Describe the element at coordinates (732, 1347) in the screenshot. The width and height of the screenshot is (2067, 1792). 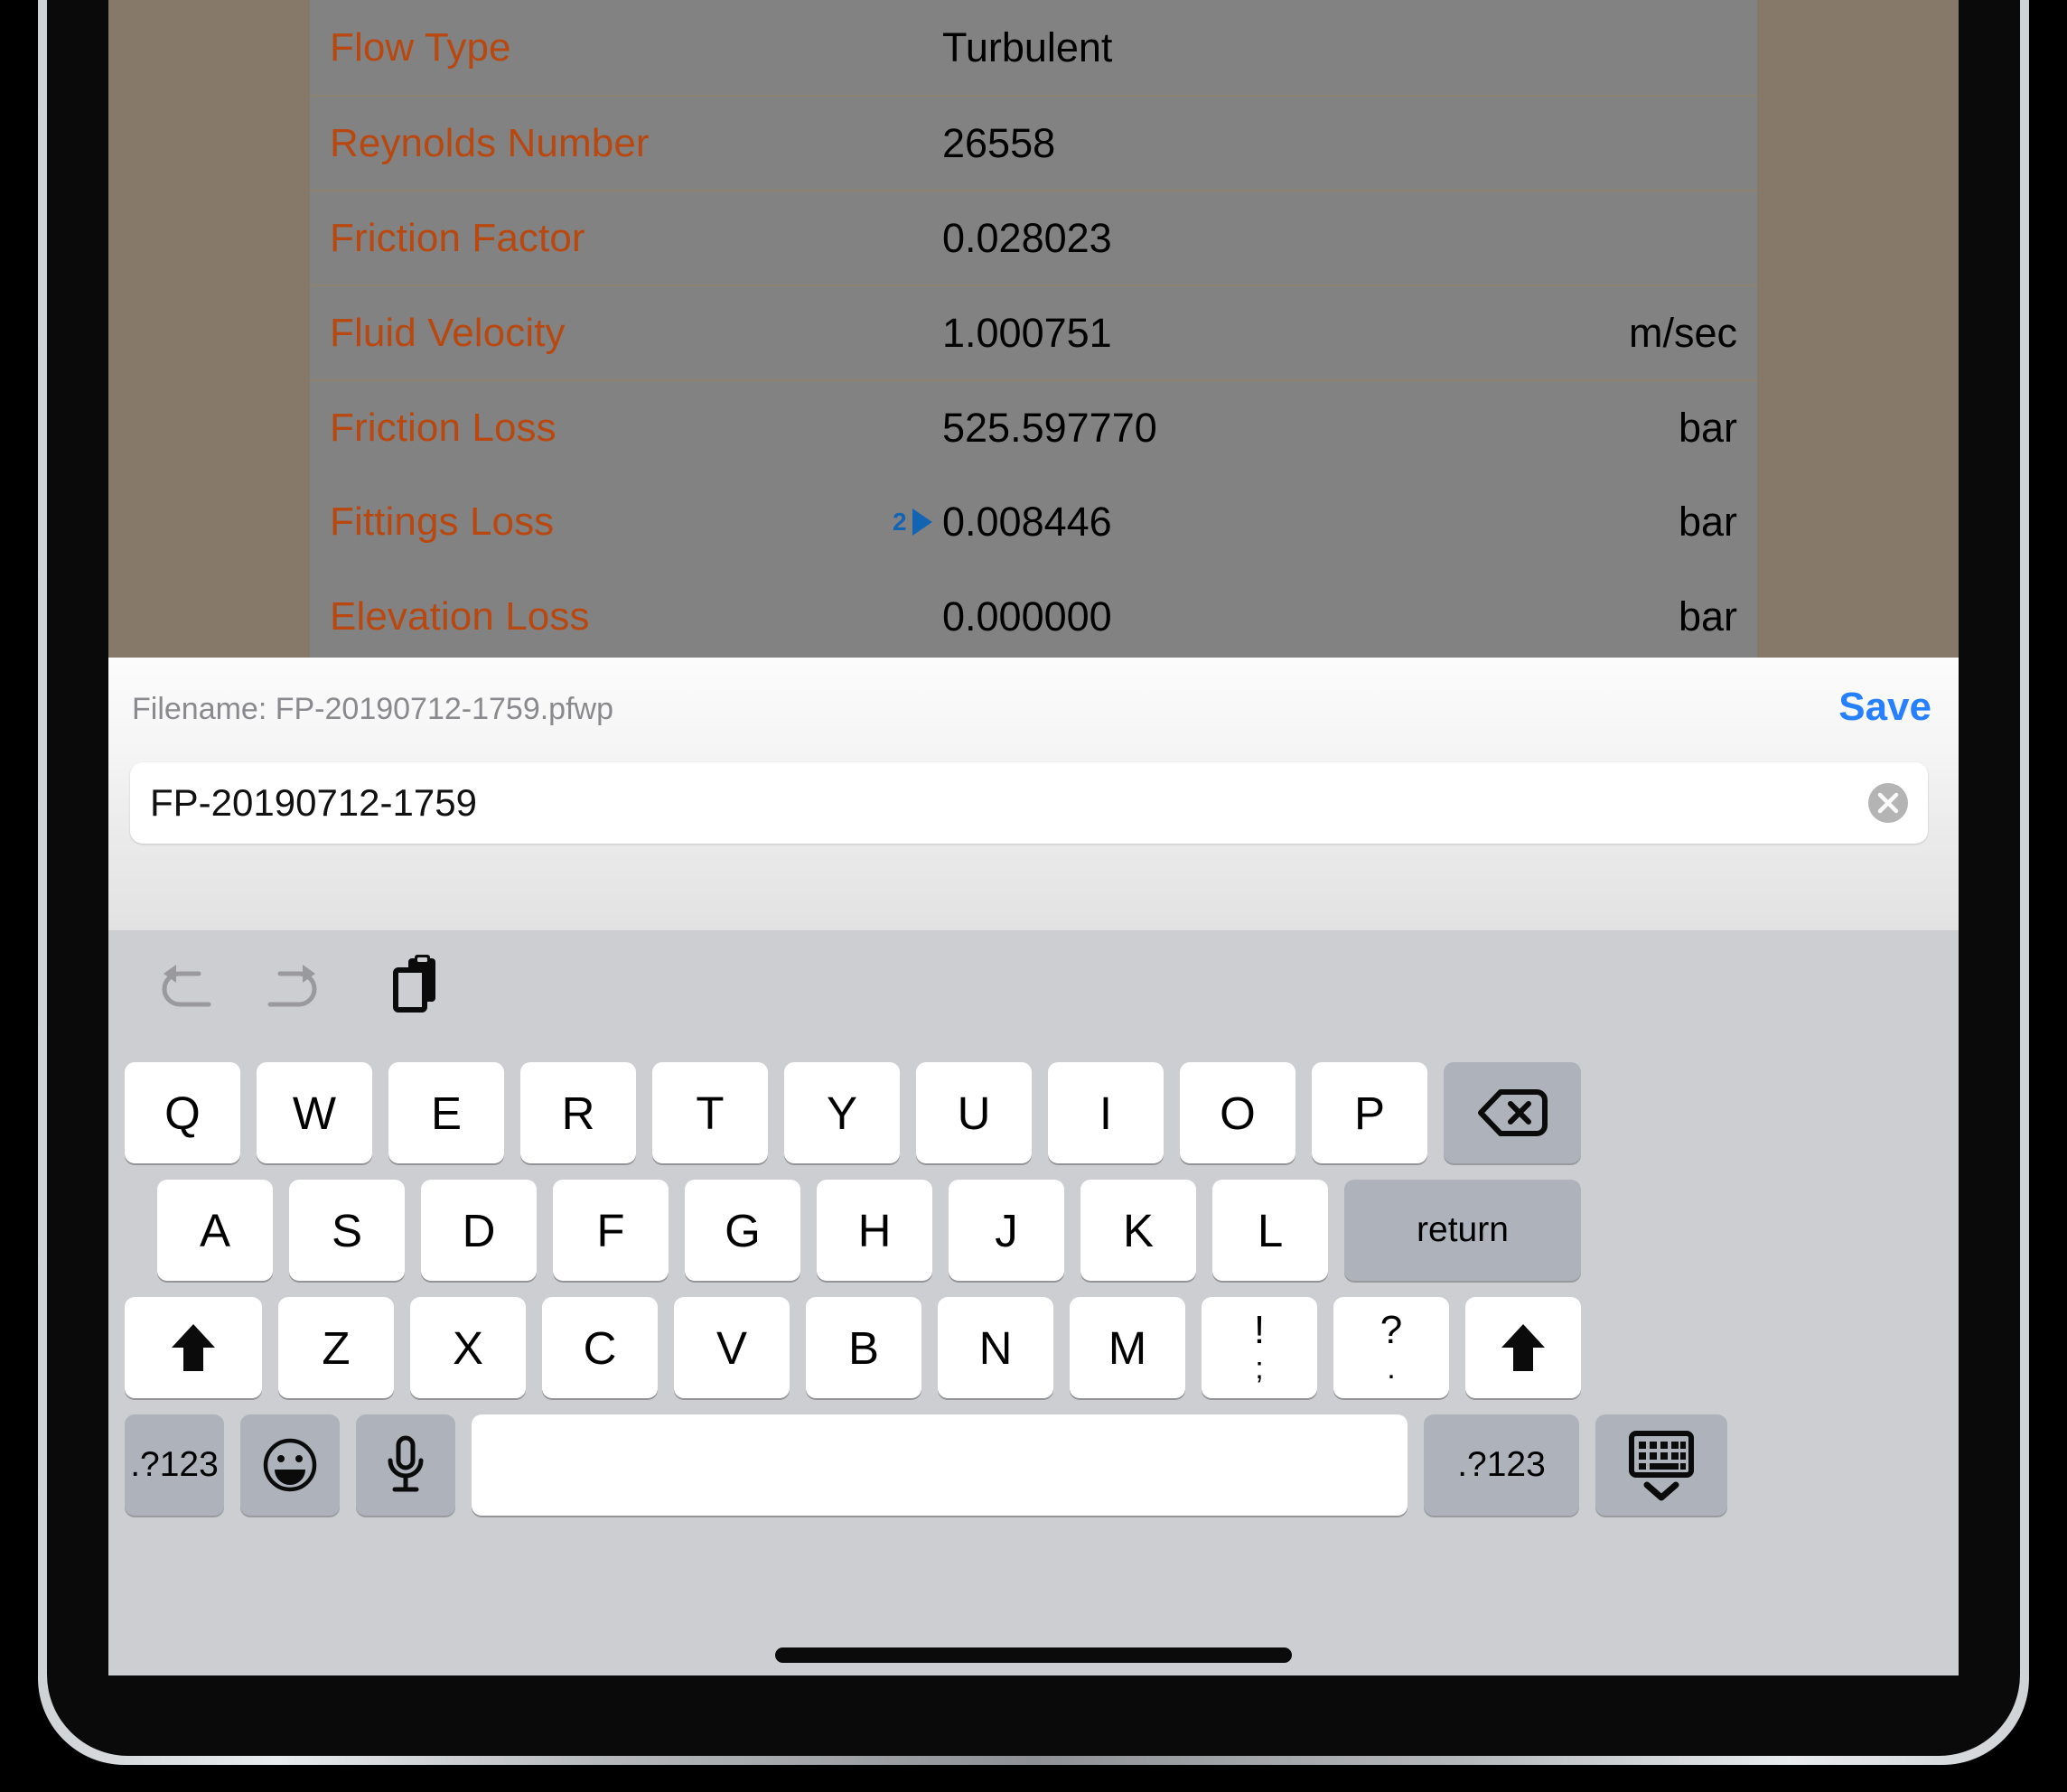
I see `key-v: V` at that location.